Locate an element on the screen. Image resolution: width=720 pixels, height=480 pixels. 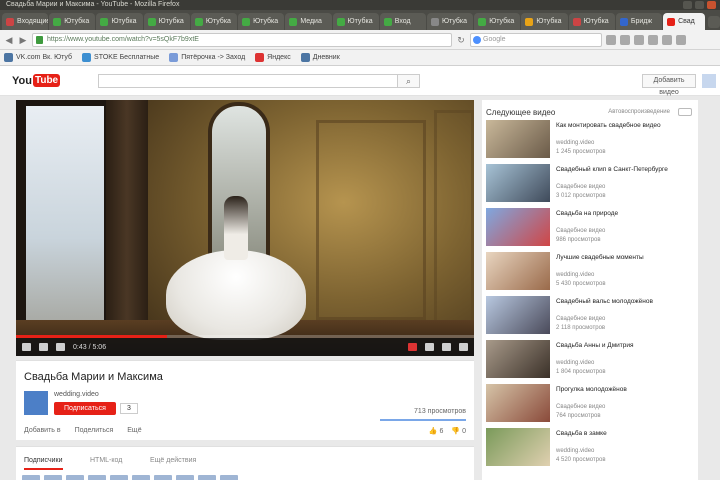
maximize-icon is located at coordinates (699, 5).